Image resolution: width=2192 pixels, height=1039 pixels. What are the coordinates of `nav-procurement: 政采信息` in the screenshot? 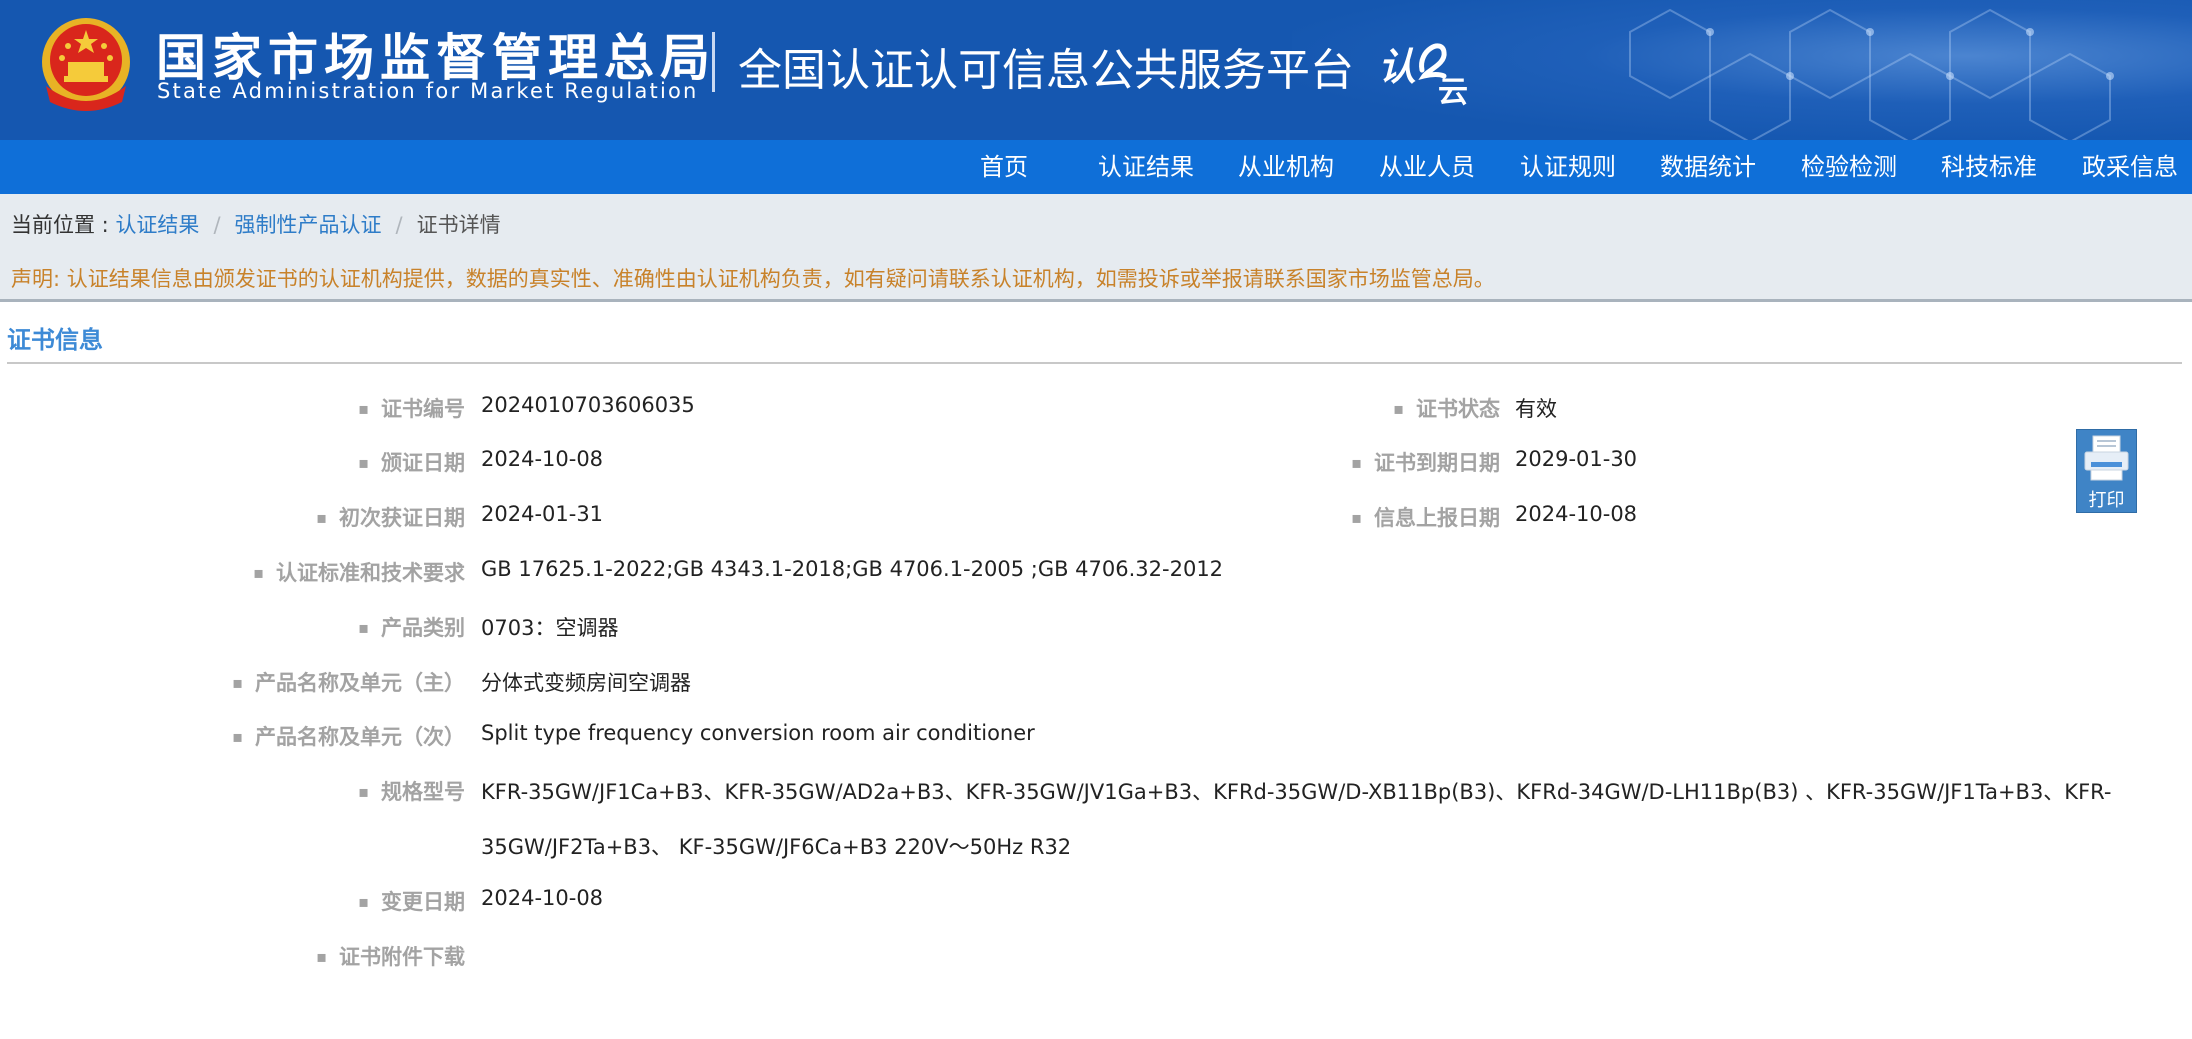 It's located at (2130, 167).